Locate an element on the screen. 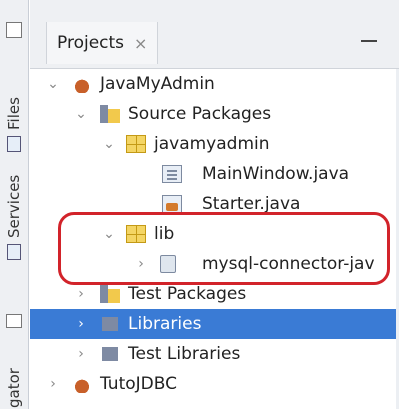  tree-node-javamyadmin-package: ⌄ javamyadmin is located at coordinates (214, 144).